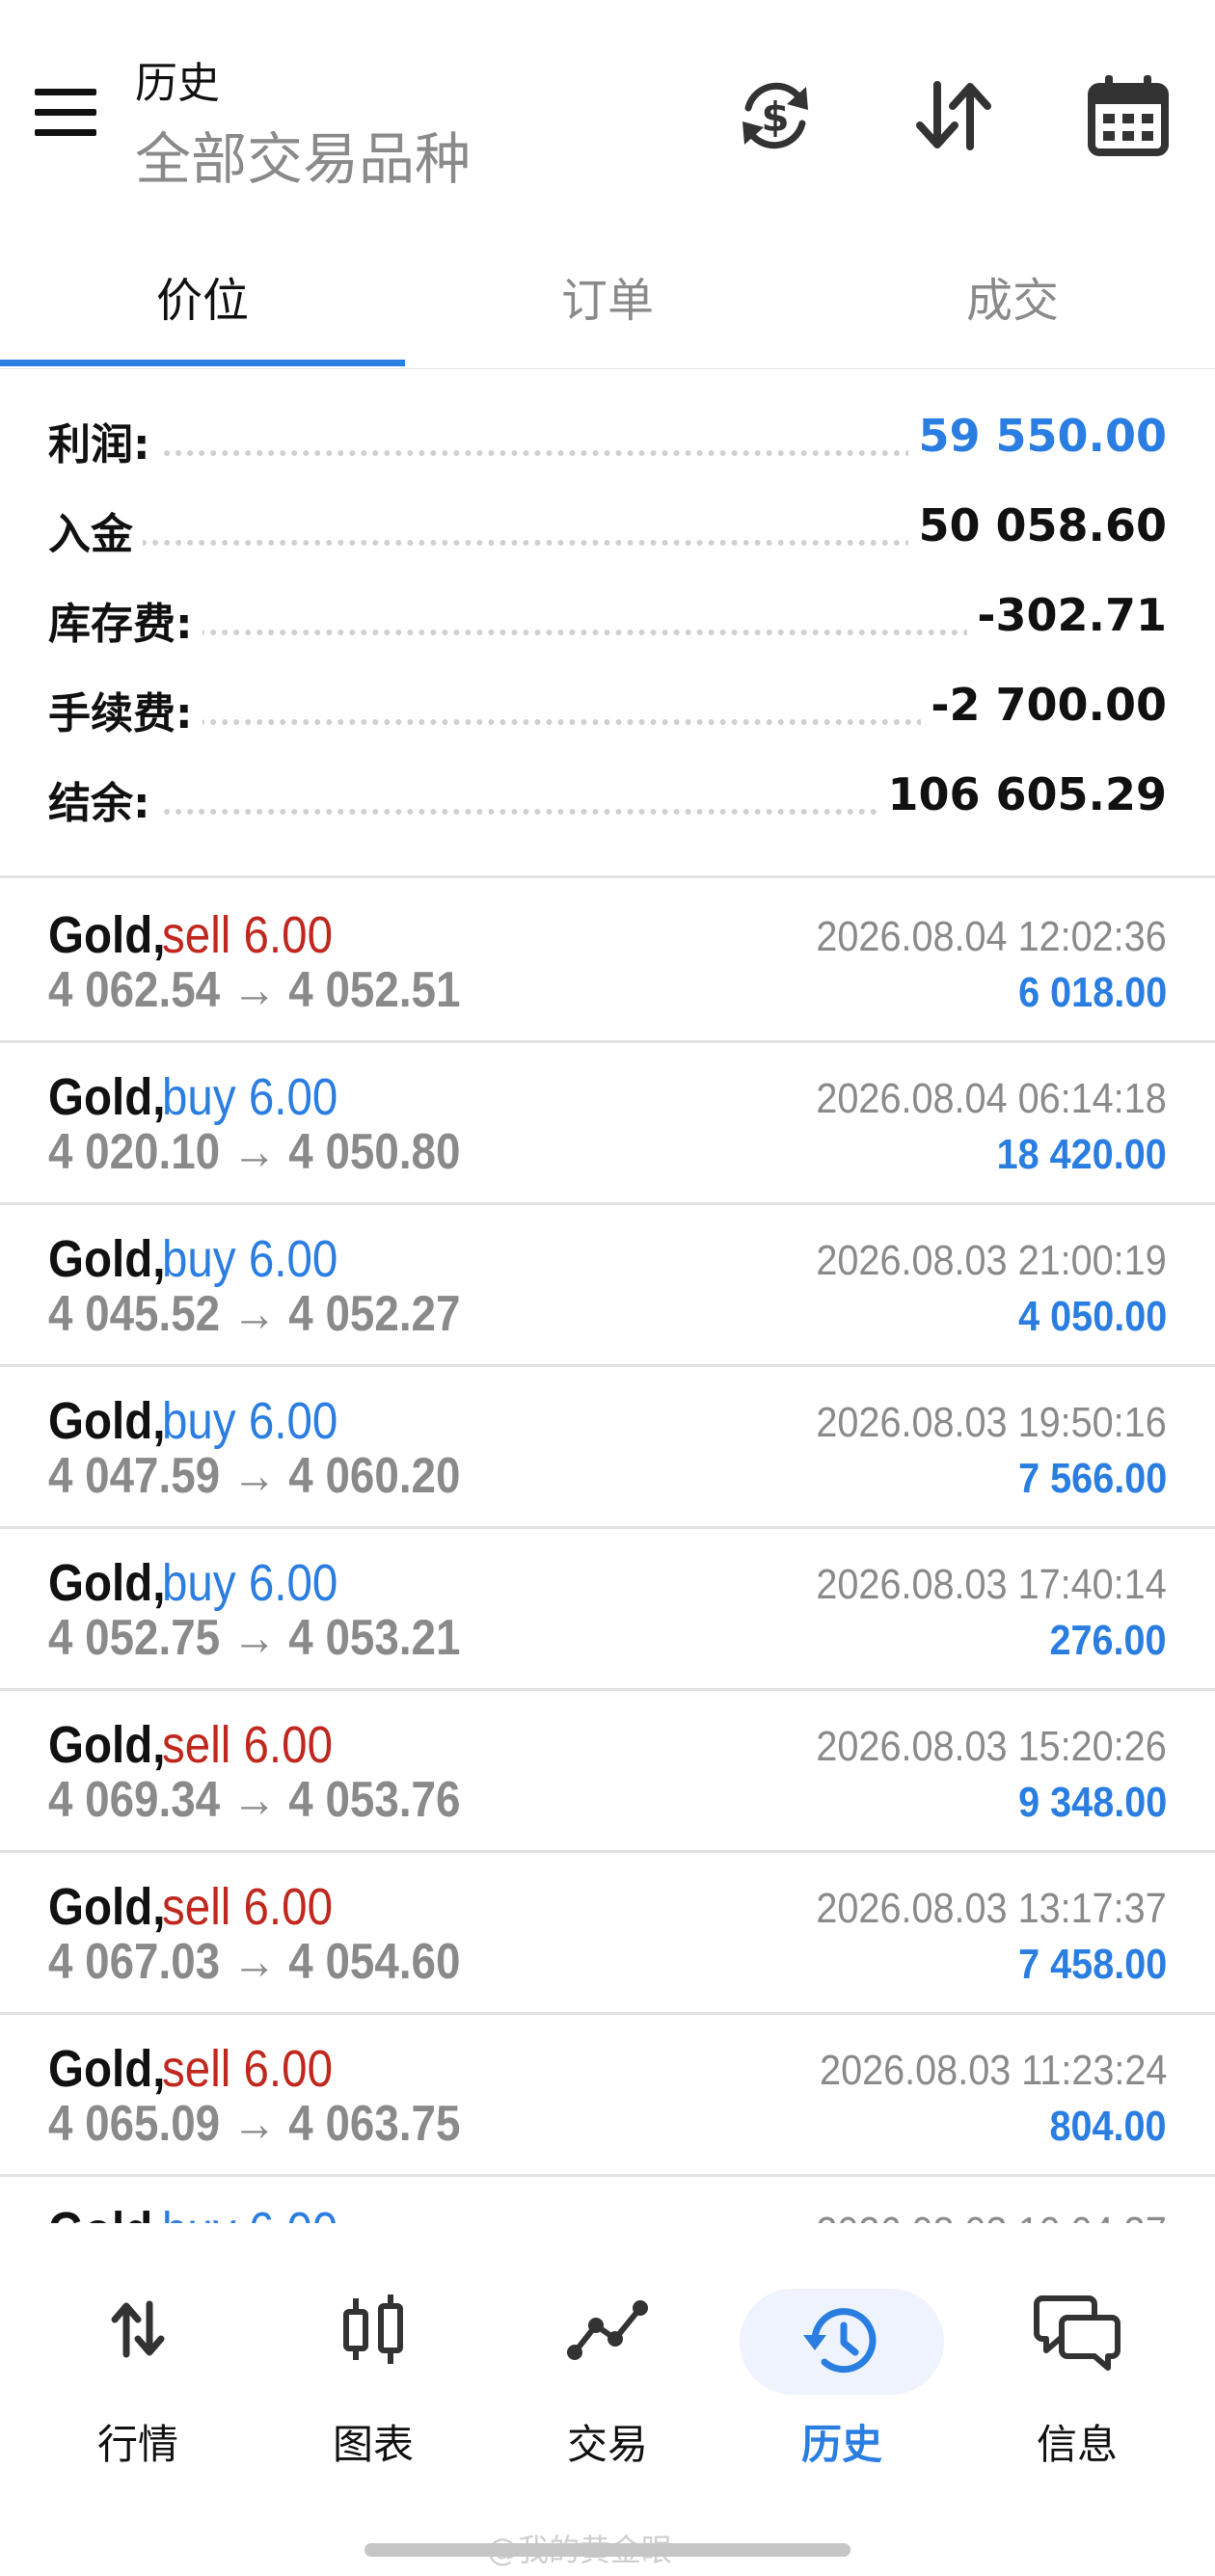 The width and height of the screenshot is (1215, 2576). What do you see at coordinates (1092, 1478) in the screenshot?
I see `deal-profit: 7 566.00` at bounding box center [1092, 1478].